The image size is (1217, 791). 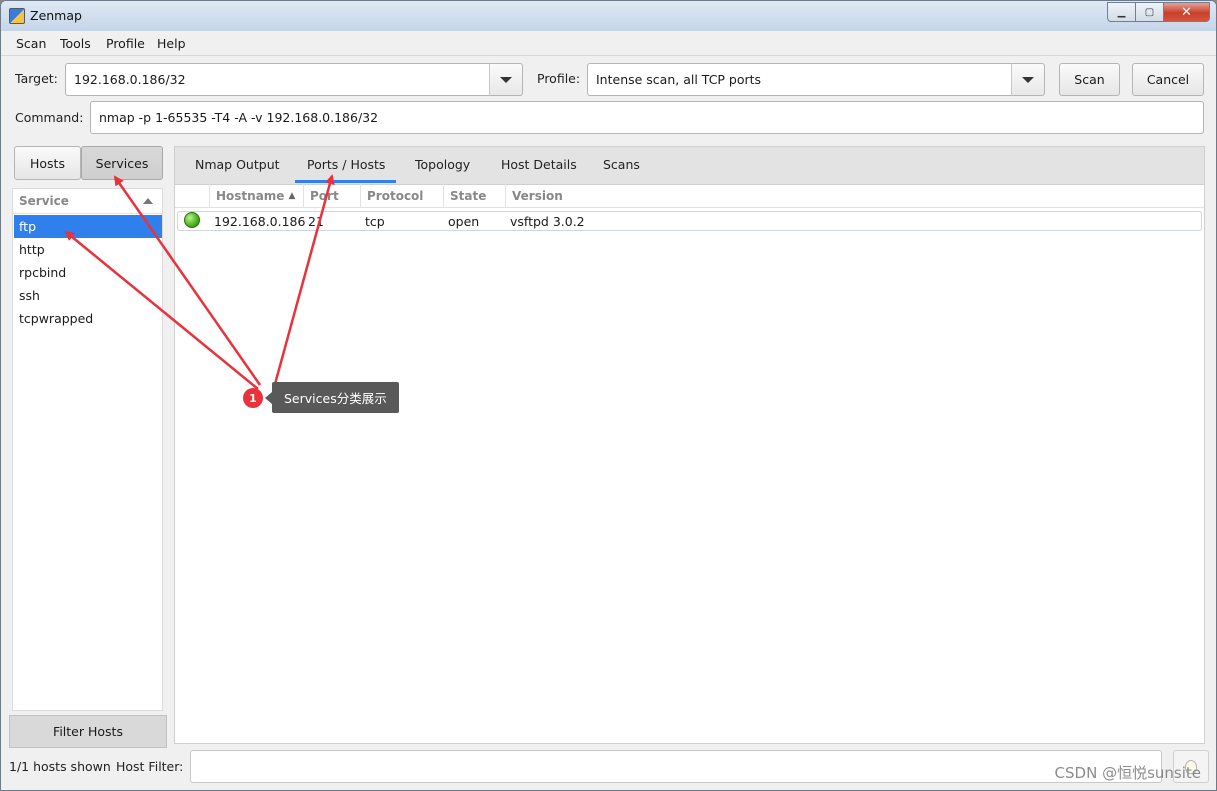 What do you see at coordinates (608, 16) in the screenshot?
I see `title-bar: Zenmap ▁ ▢ ✕` at bounding box center [608, 16].